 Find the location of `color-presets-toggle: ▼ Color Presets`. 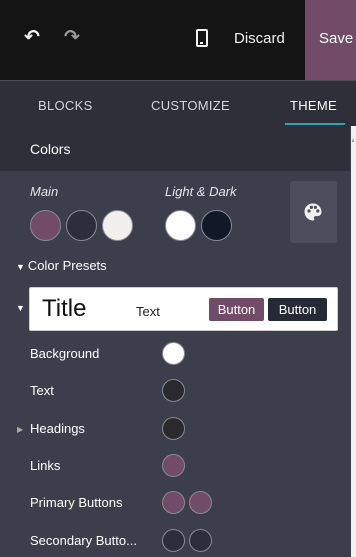

color-presets-toggle: ▼ Color Presets is located at coordinates (61, 265).